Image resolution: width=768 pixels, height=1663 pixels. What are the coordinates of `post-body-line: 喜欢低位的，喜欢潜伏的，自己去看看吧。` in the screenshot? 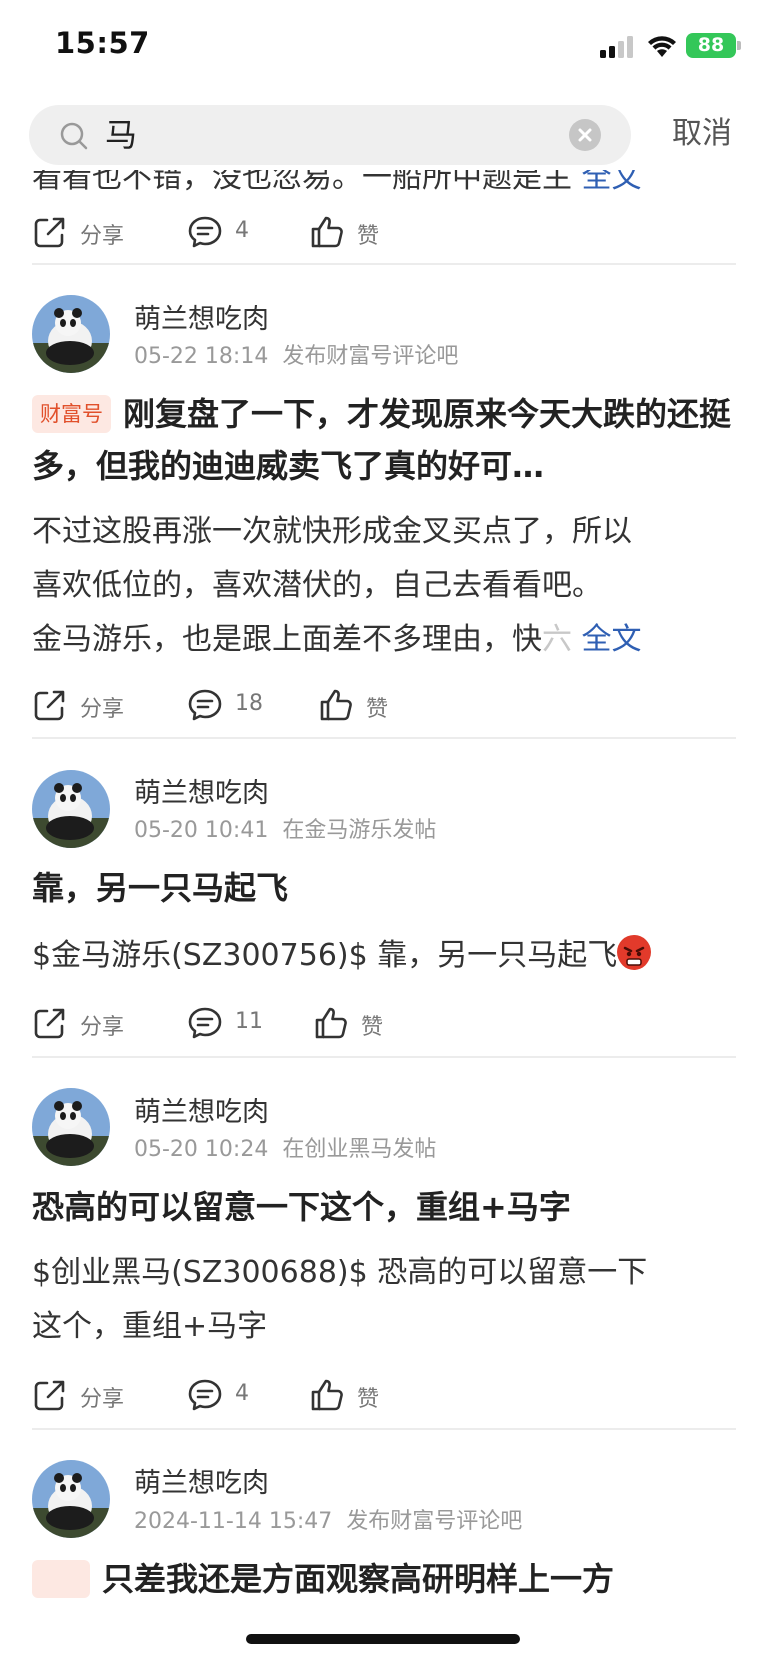 It's located at (317, 585).